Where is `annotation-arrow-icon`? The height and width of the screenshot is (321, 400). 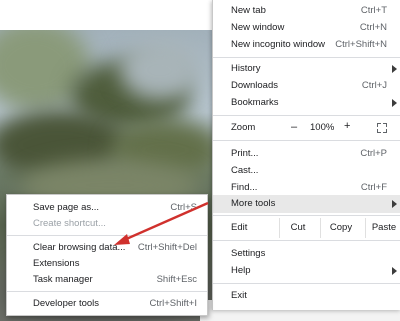 annotation-arrow-icon is located at coordinates (161, 223).